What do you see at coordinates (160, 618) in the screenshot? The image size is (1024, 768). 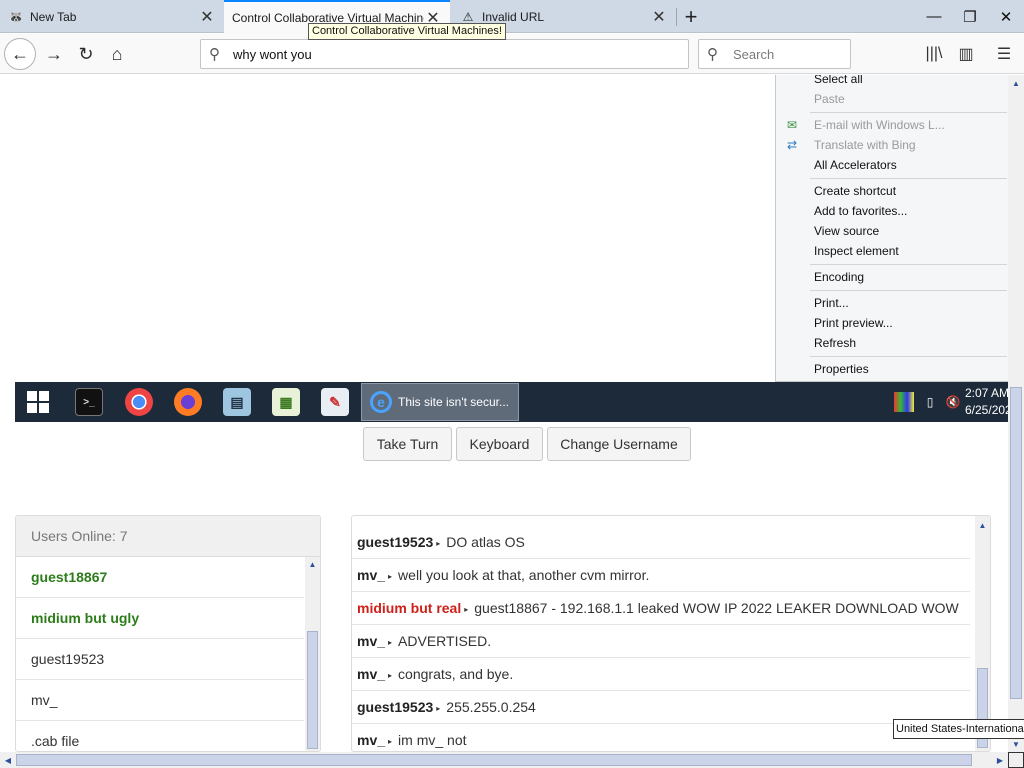 I see `user-row: midium but ugly` at bounding box center [160, 618].